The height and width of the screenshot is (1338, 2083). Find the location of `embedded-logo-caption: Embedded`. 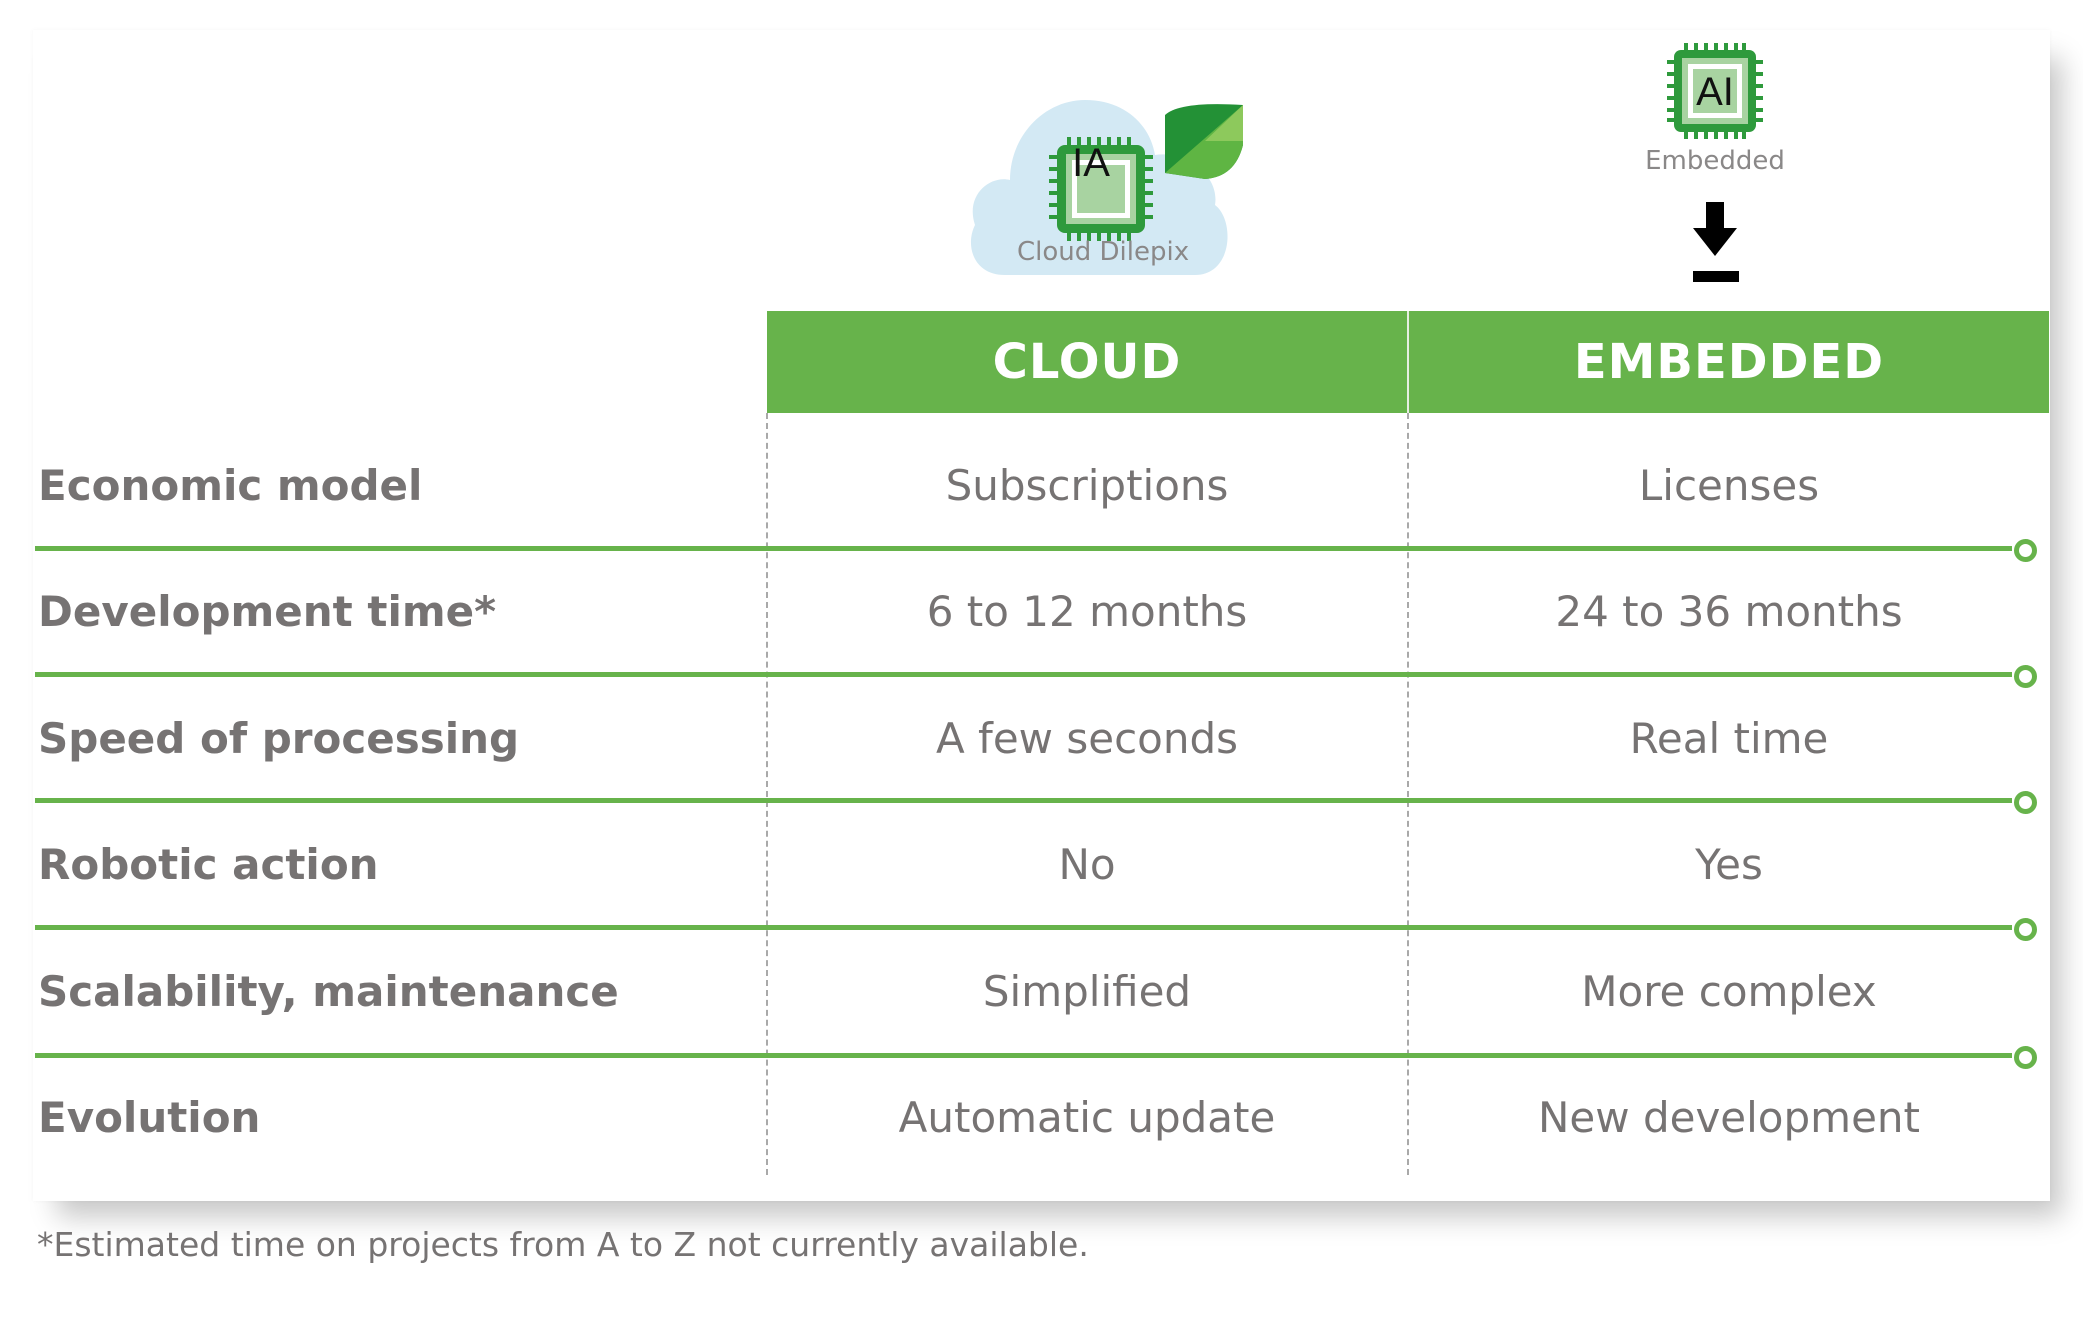

embedded-logo-caption: Embedded is located at coordinates (1715, 161).